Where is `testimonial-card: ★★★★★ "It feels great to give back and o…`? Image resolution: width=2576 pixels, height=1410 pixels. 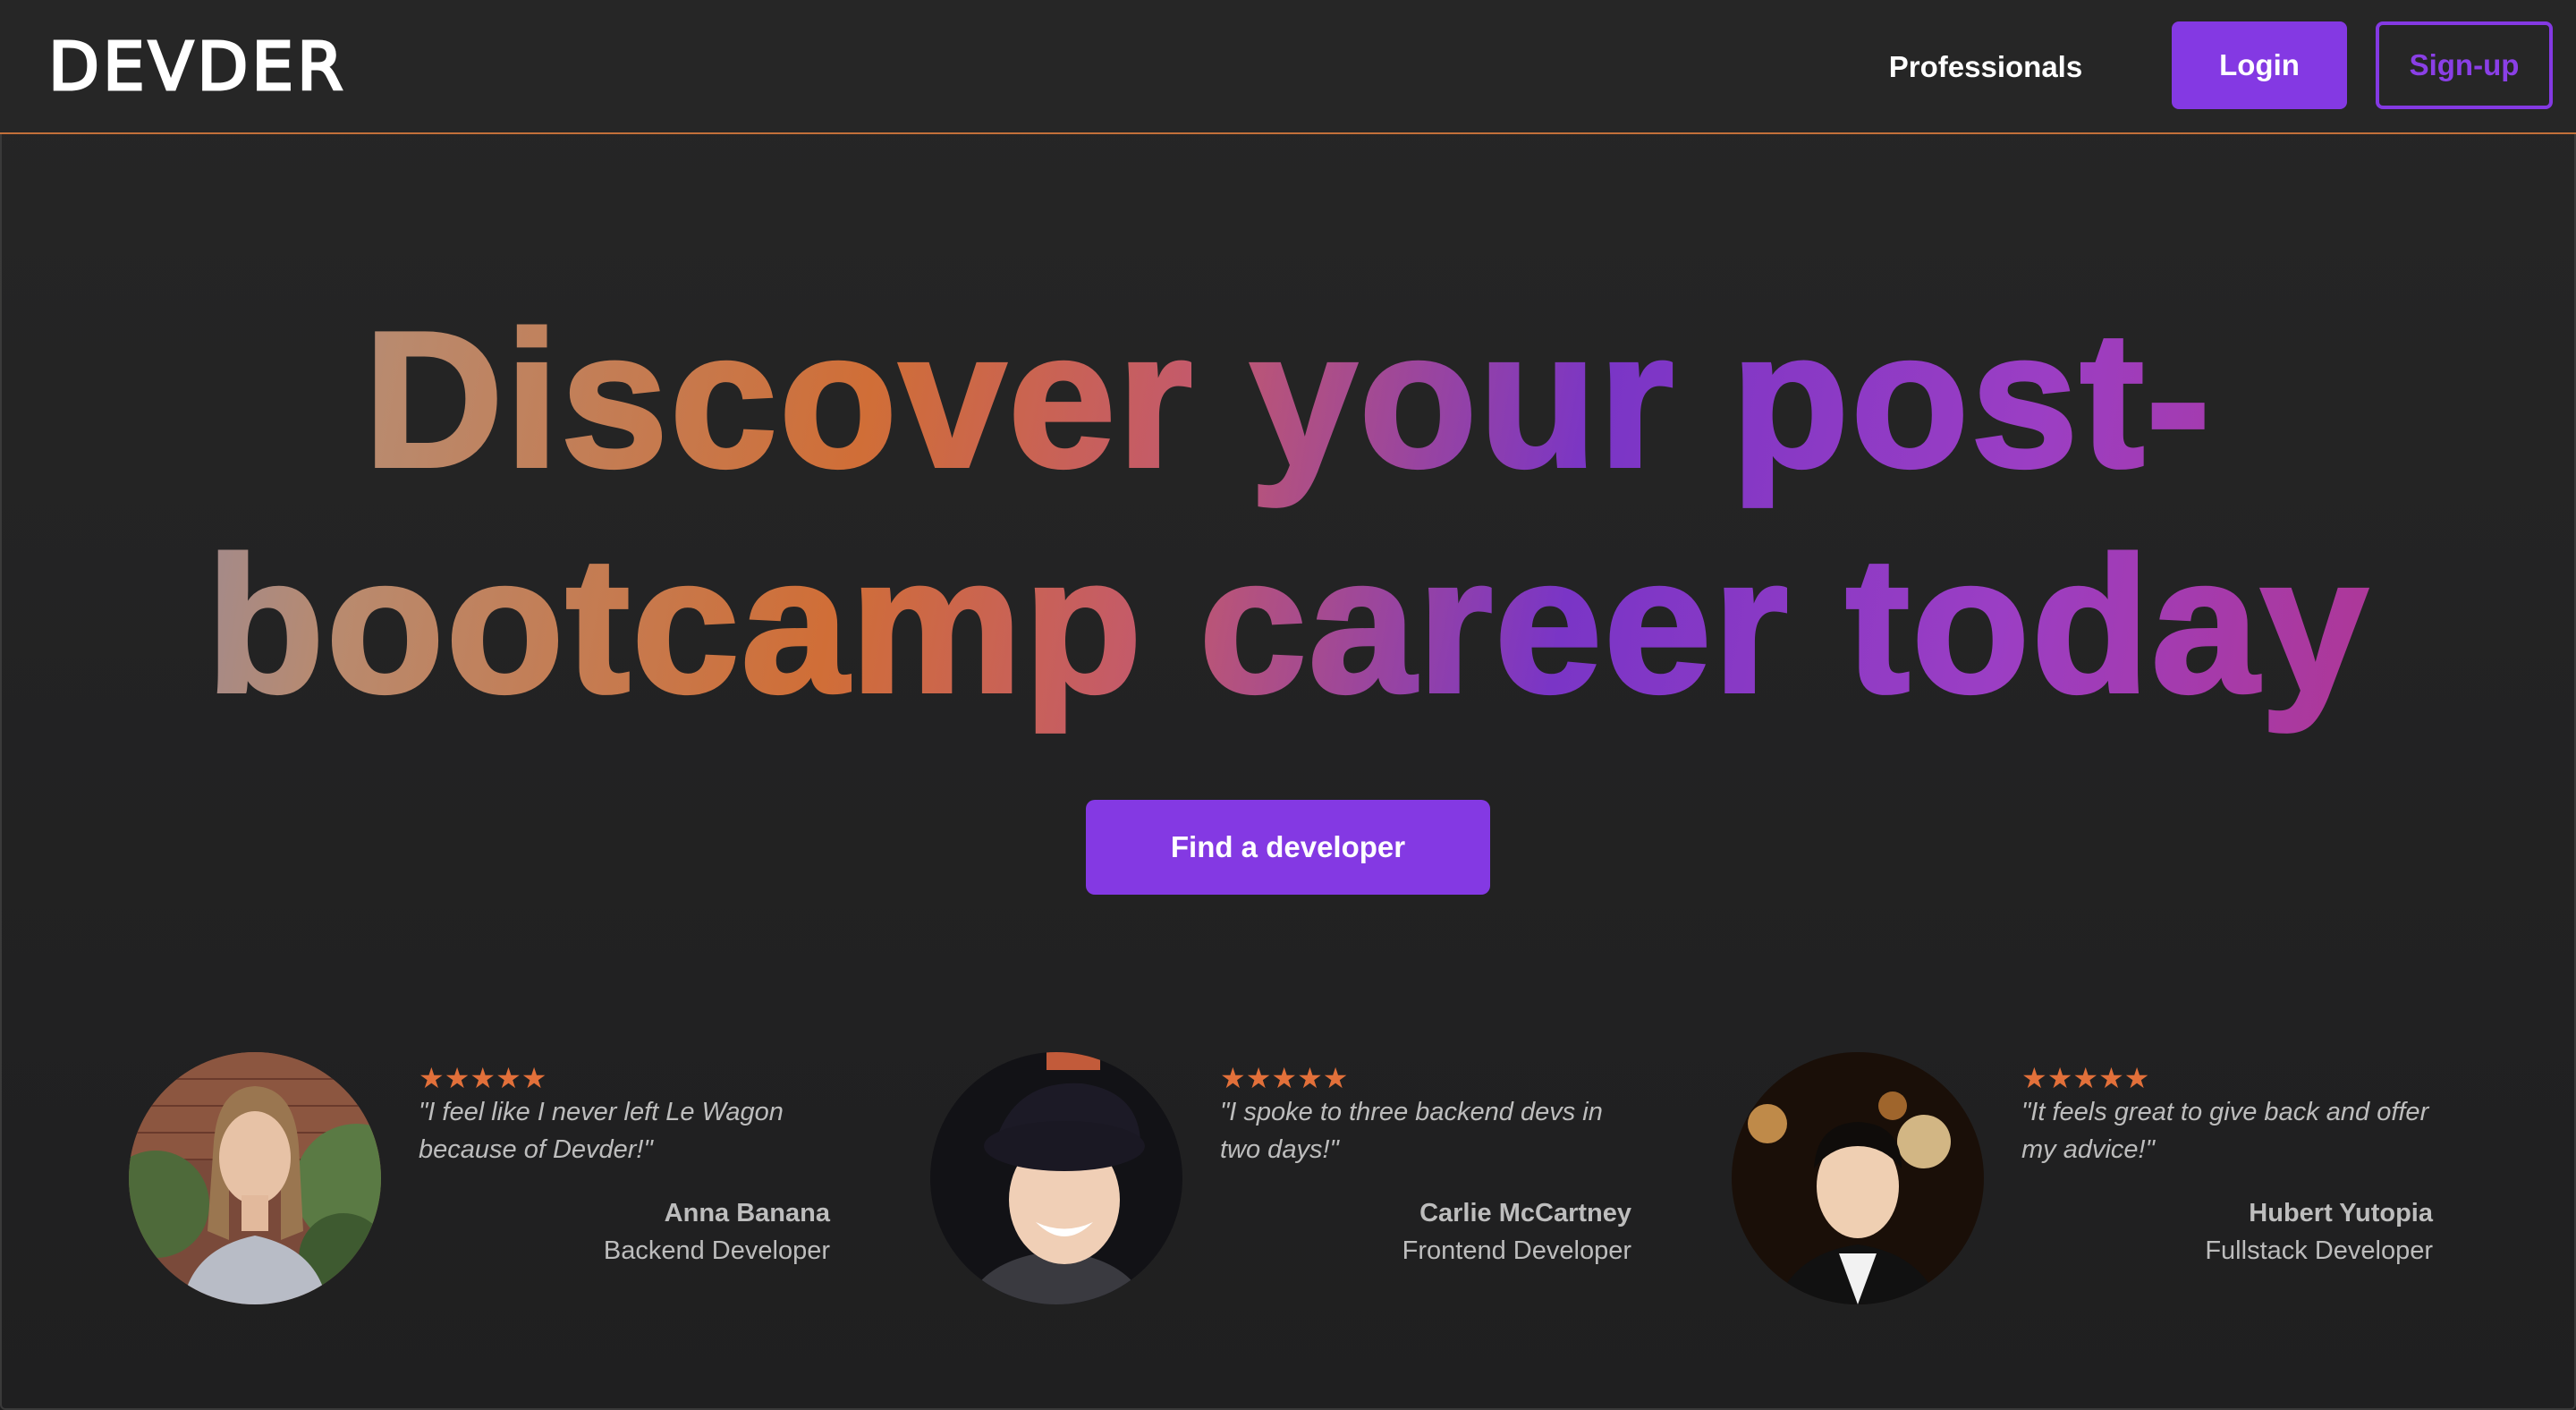 testimonial-card: ★★★★★ "It feels great to give back and o… is located at coordinates (2098, 1182).